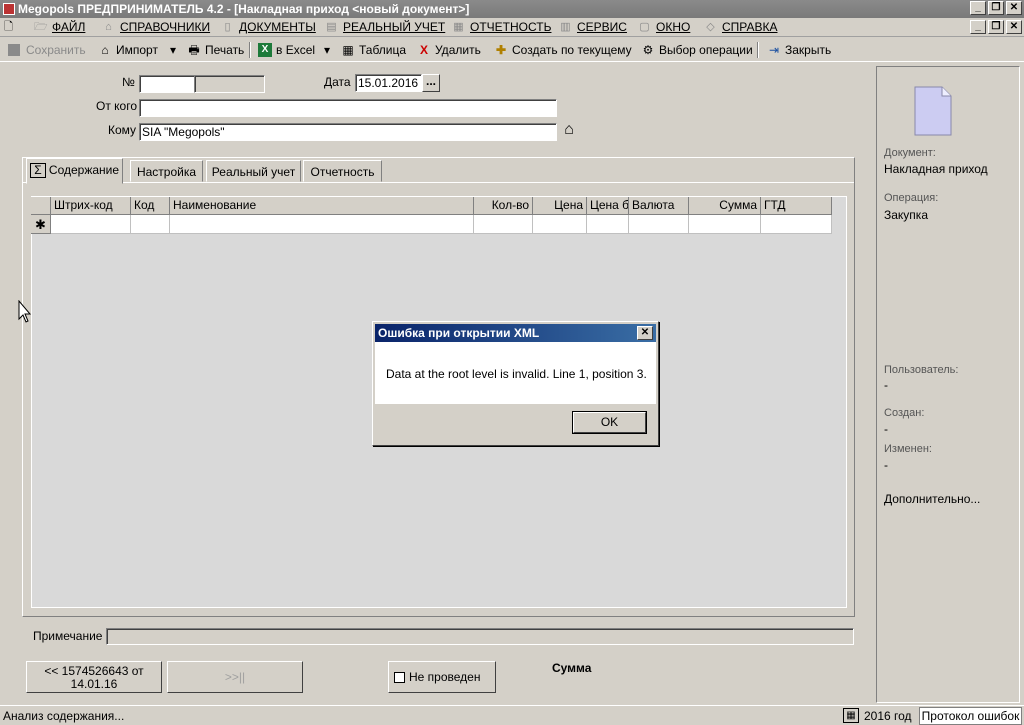 The height and width of the screenshot is (725, 1024). Describe the element at coordinates (936, 169) in the screenshot. I see `document-type-value: Накладная приход` at that location.